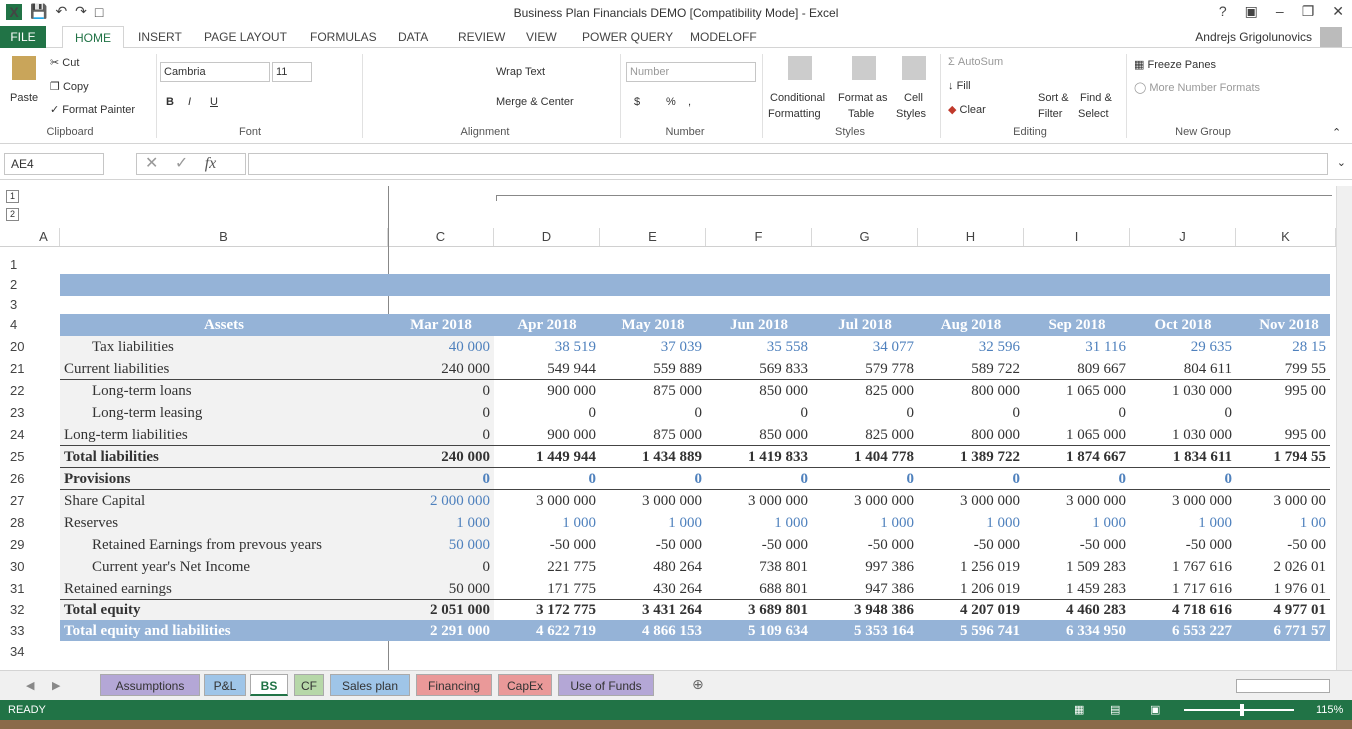 Image resolution: width=1352 pixels, height=729 pixels. What do you see at coordinates (1077, 567) in the screenshot?
I see `data-cell: 1 509 283` at bounding box center [1077, 567].